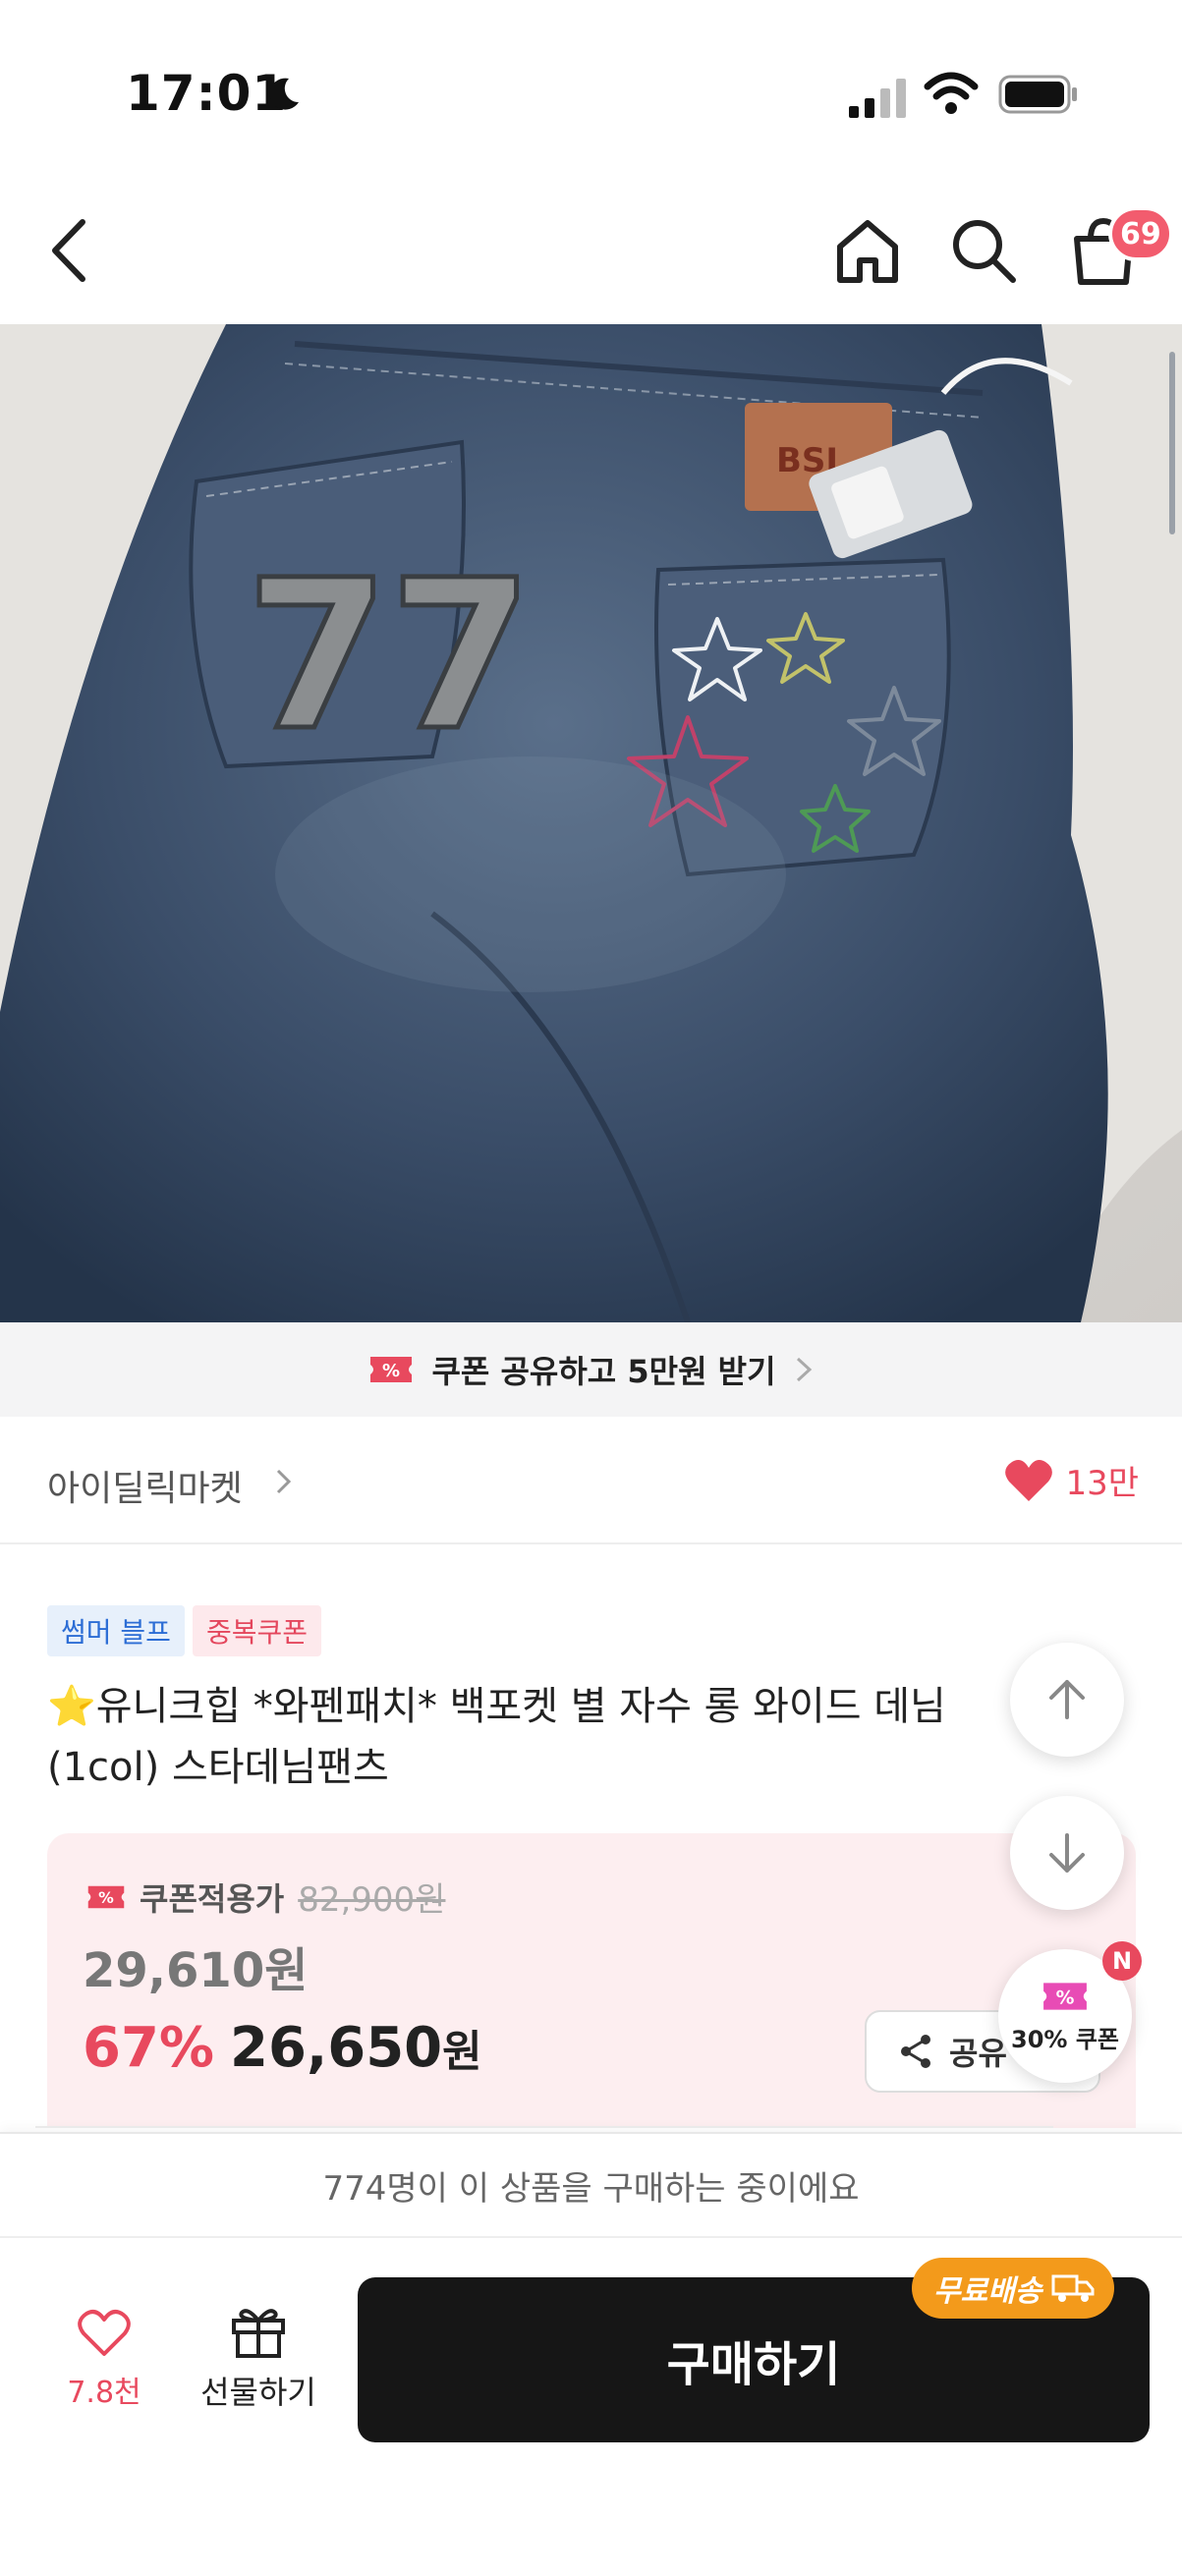 This screenshot has height=2576, width=1182. Describe the element at coordinates (591, 2185) in the screenshot. I see `current-buyers-notice: 774명이 이 상품을 구매하는 중이에요` at that location.